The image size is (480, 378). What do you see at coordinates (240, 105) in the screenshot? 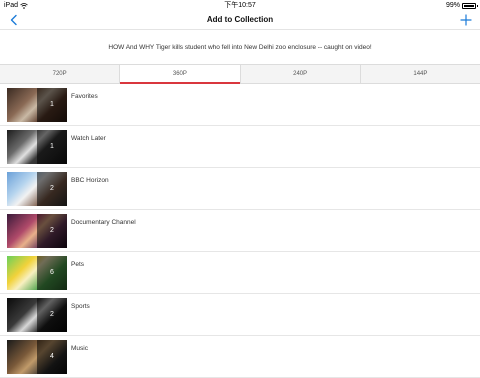
I see `collection-row-favorites: 1 Favorites` at bounding box center [240, 105].